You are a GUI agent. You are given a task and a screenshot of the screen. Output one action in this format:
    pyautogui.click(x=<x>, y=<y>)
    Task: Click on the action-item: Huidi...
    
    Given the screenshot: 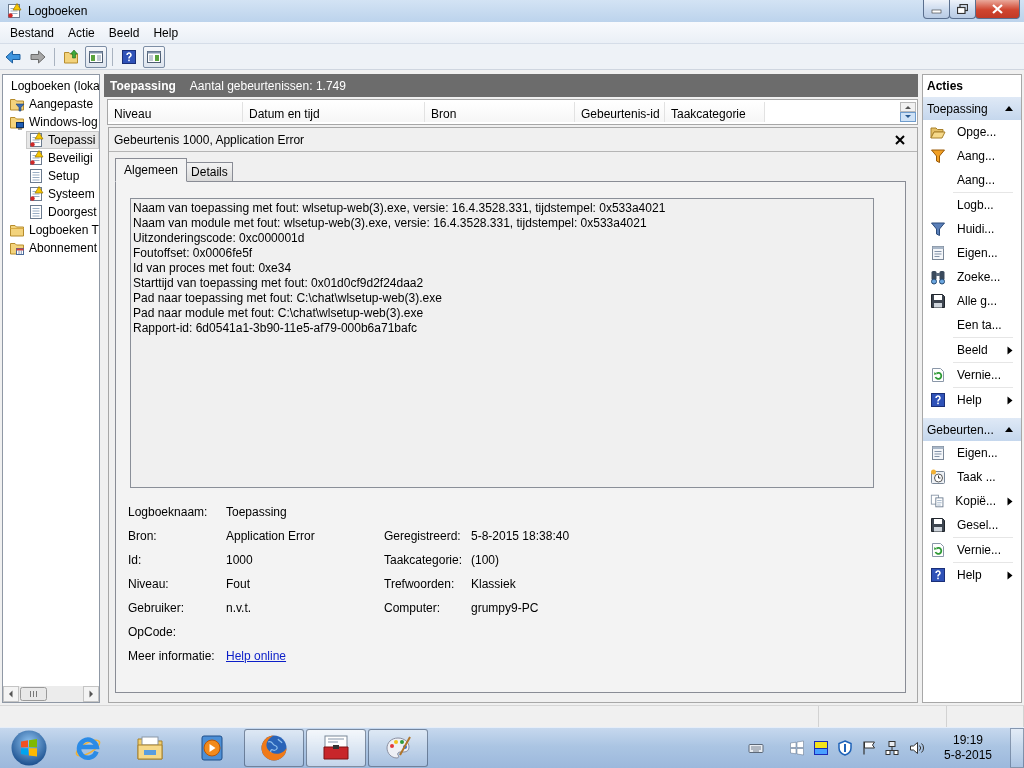 What is the action you would take?
    pyautogui.click(x=972, y=229)
    